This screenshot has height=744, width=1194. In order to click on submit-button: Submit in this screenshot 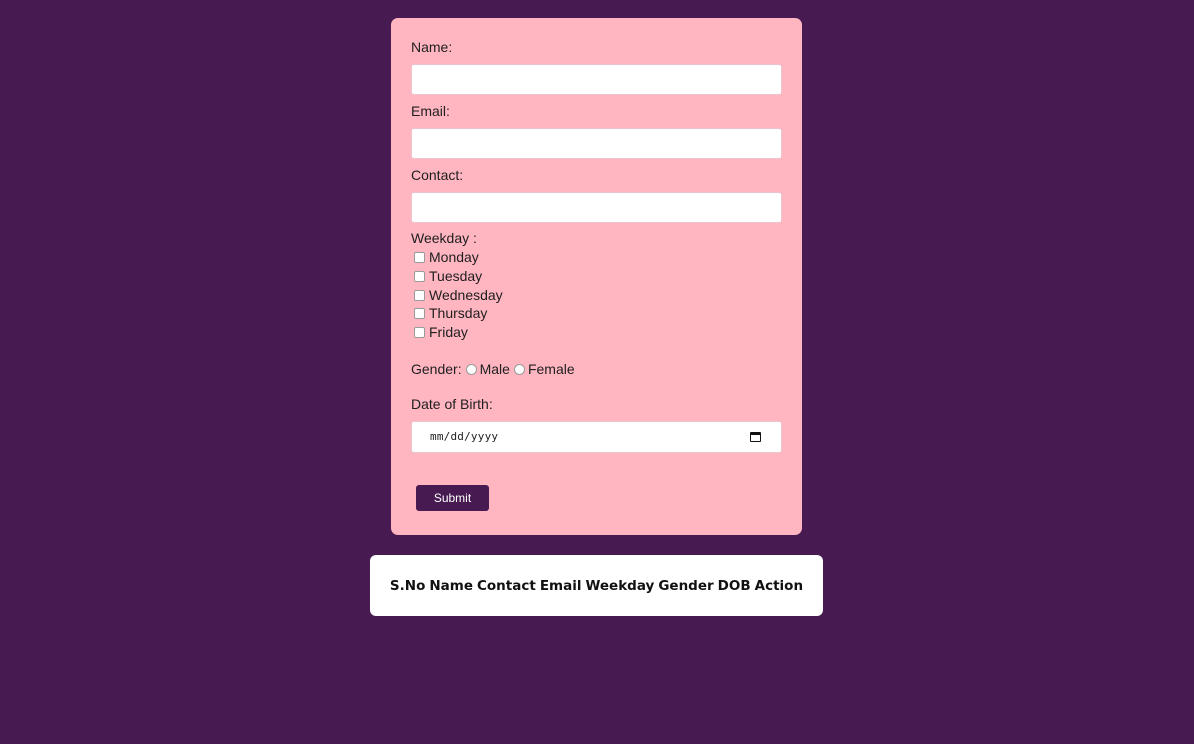, I will do `click(452, 498)`.